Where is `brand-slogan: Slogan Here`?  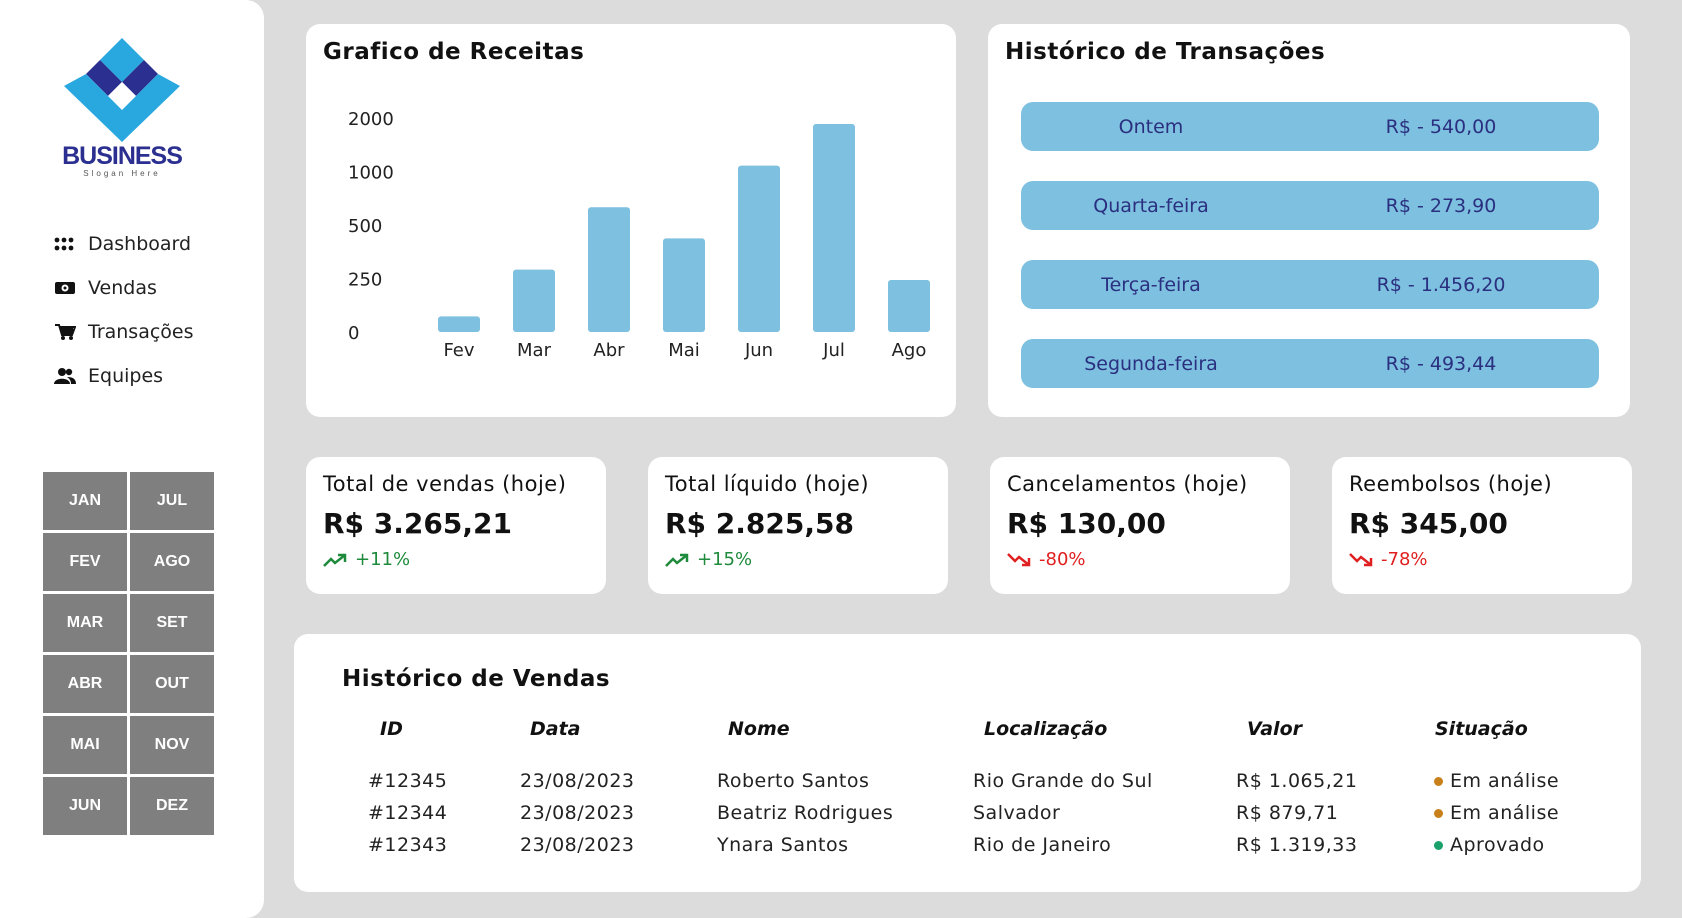
brand-slogan: Slogan Here is located at coordinates (122, 173).